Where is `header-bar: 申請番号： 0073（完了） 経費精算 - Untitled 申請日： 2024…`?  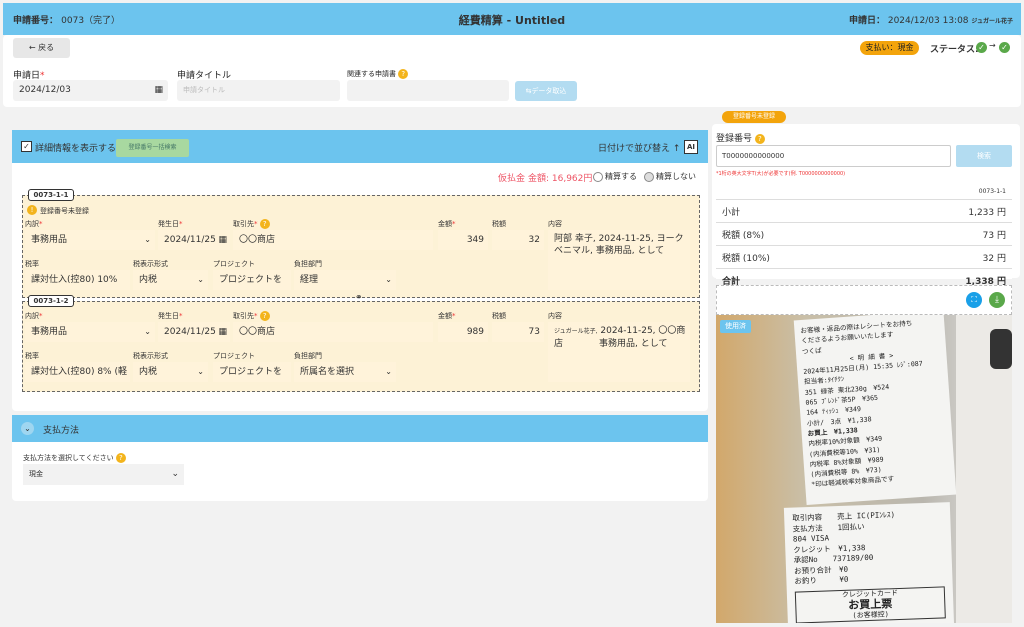
header-bar: 申請番号： 0073（完了） 経費精算 - Untitled 申請日： 2024… is located at coordinates (512, 19).